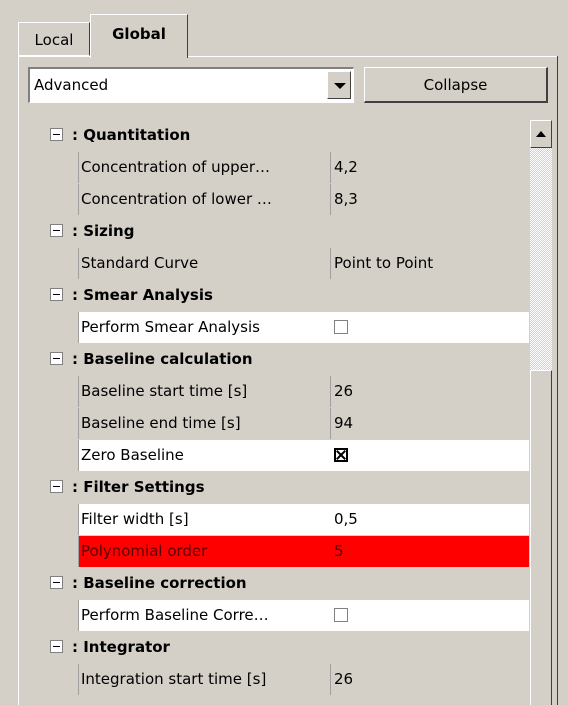 Image resolution: width=568 pixels, height=705 pixels. Describe the element at coordinates (277, 648) in the screenshot. I see `section-header: : Integrator` at that location.